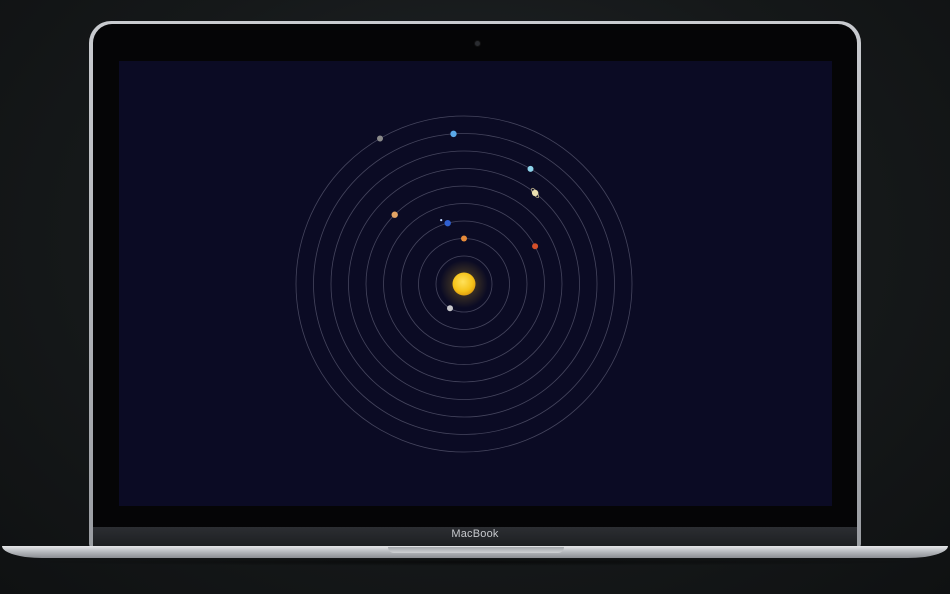 The height and width of the screenshot is (594, 950). Describe the element at coordinates (380, 138) in the screenshot. I see `planet-pluto` at that location.